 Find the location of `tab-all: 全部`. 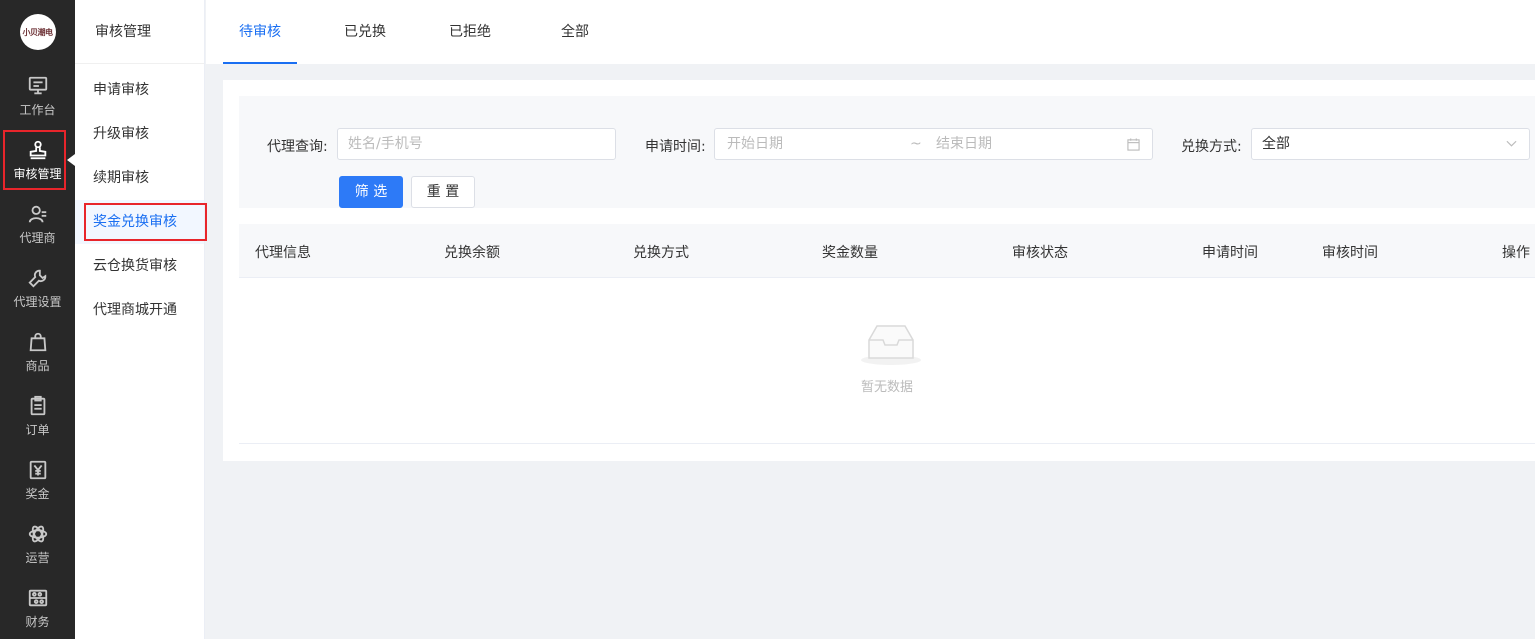

tab-all: 全部 is located at coordinates (575, 32).